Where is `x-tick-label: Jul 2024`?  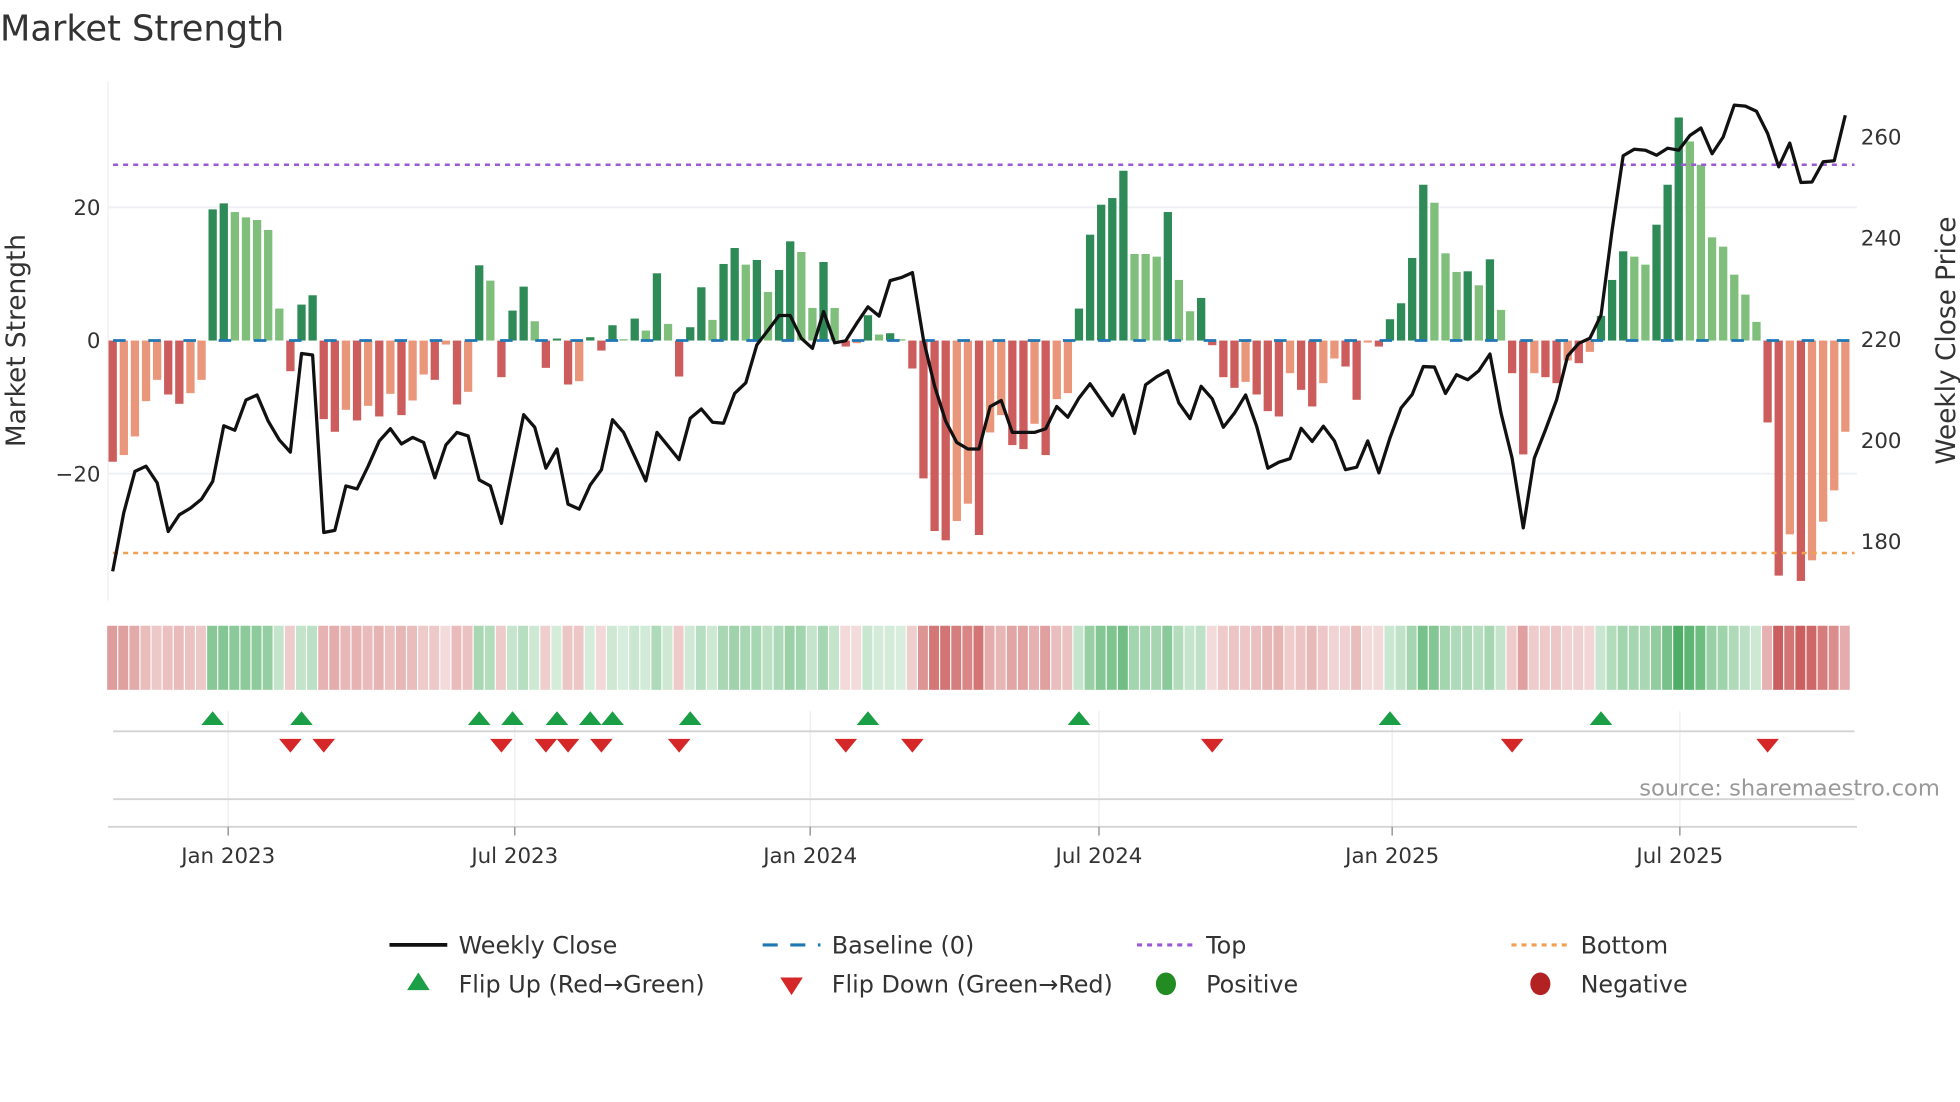
x-tick-label: Jul 2024 is located at coordinates (1098, 856).